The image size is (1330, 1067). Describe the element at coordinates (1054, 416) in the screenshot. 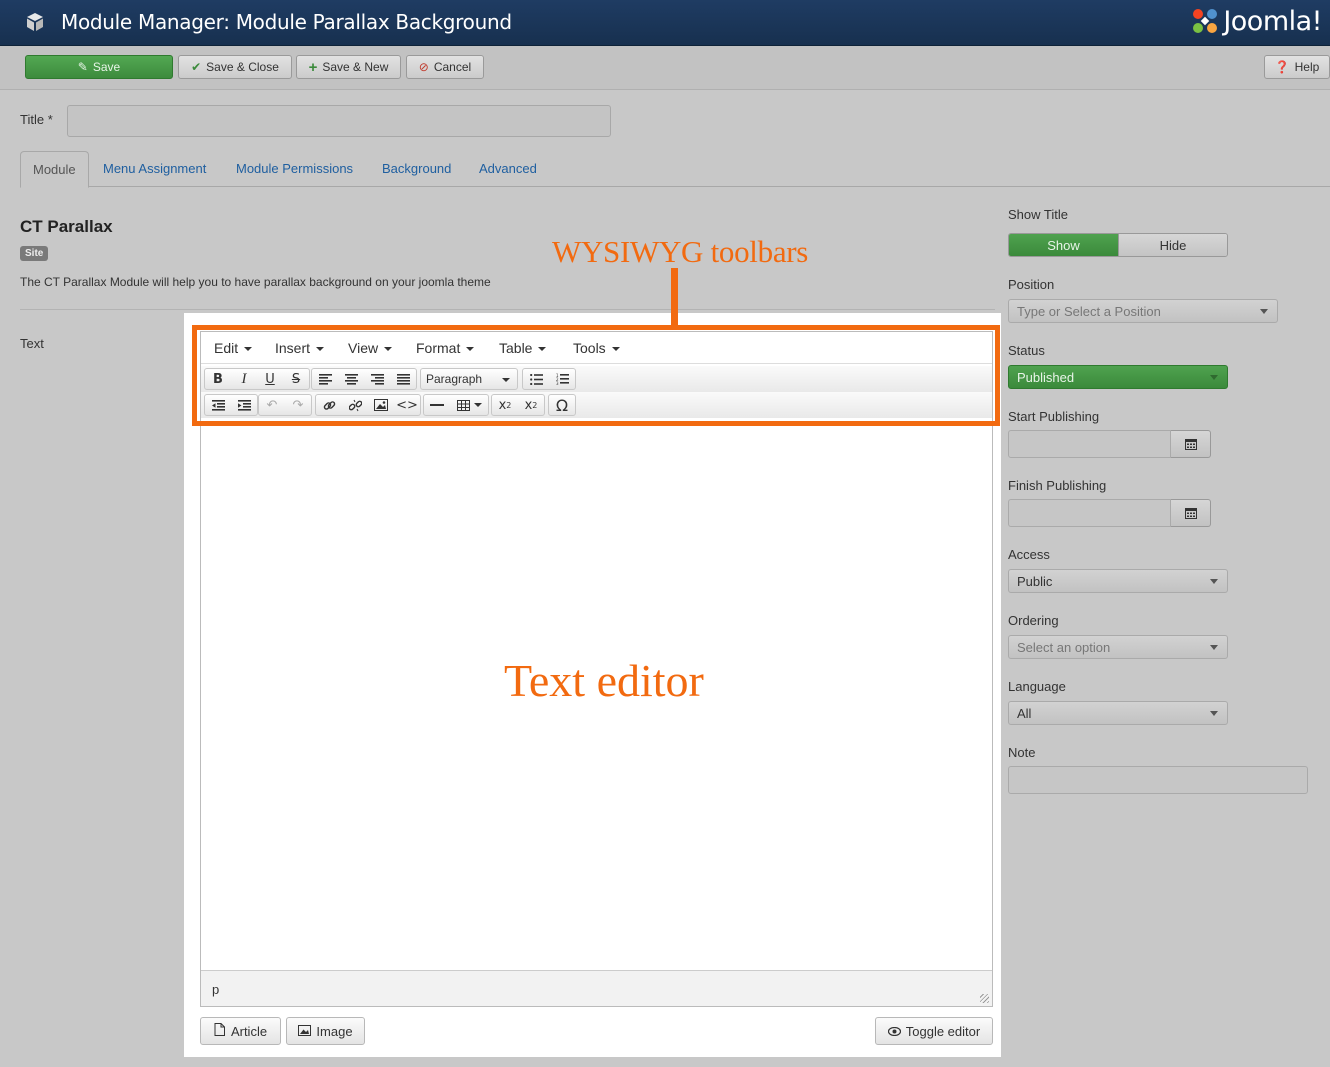

I see `start-publishing-label: Start Publishing` at that location.